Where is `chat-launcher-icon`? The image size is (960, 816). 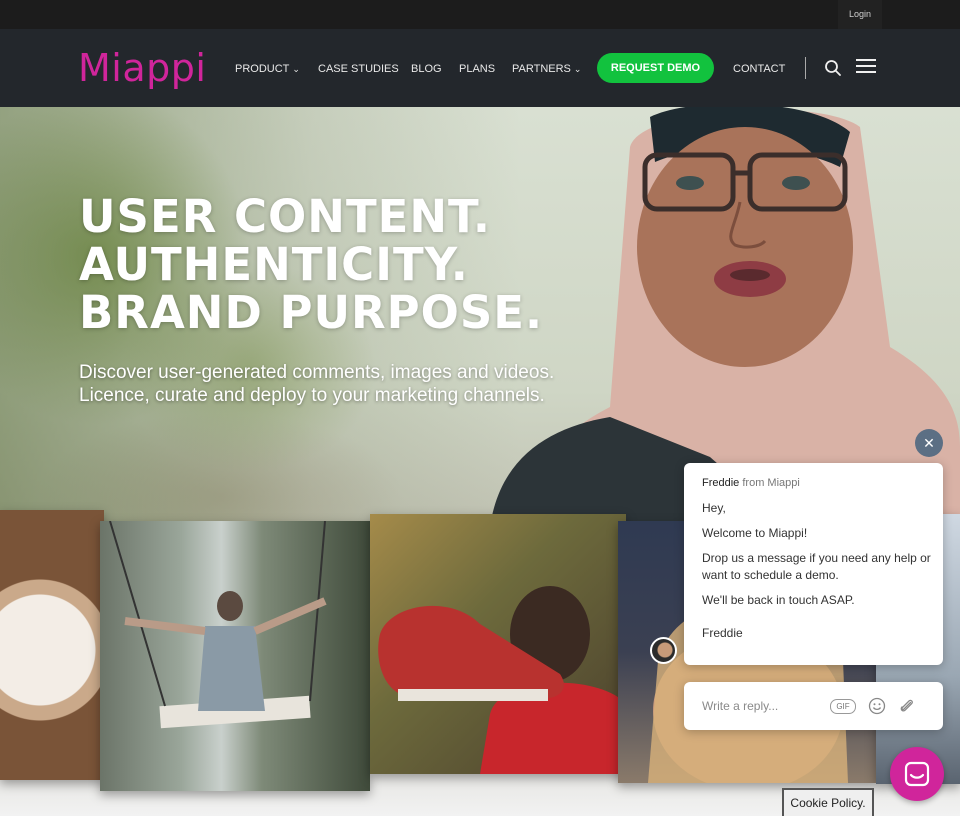 chat-launcher-icon is located at coordinates (917, 774).